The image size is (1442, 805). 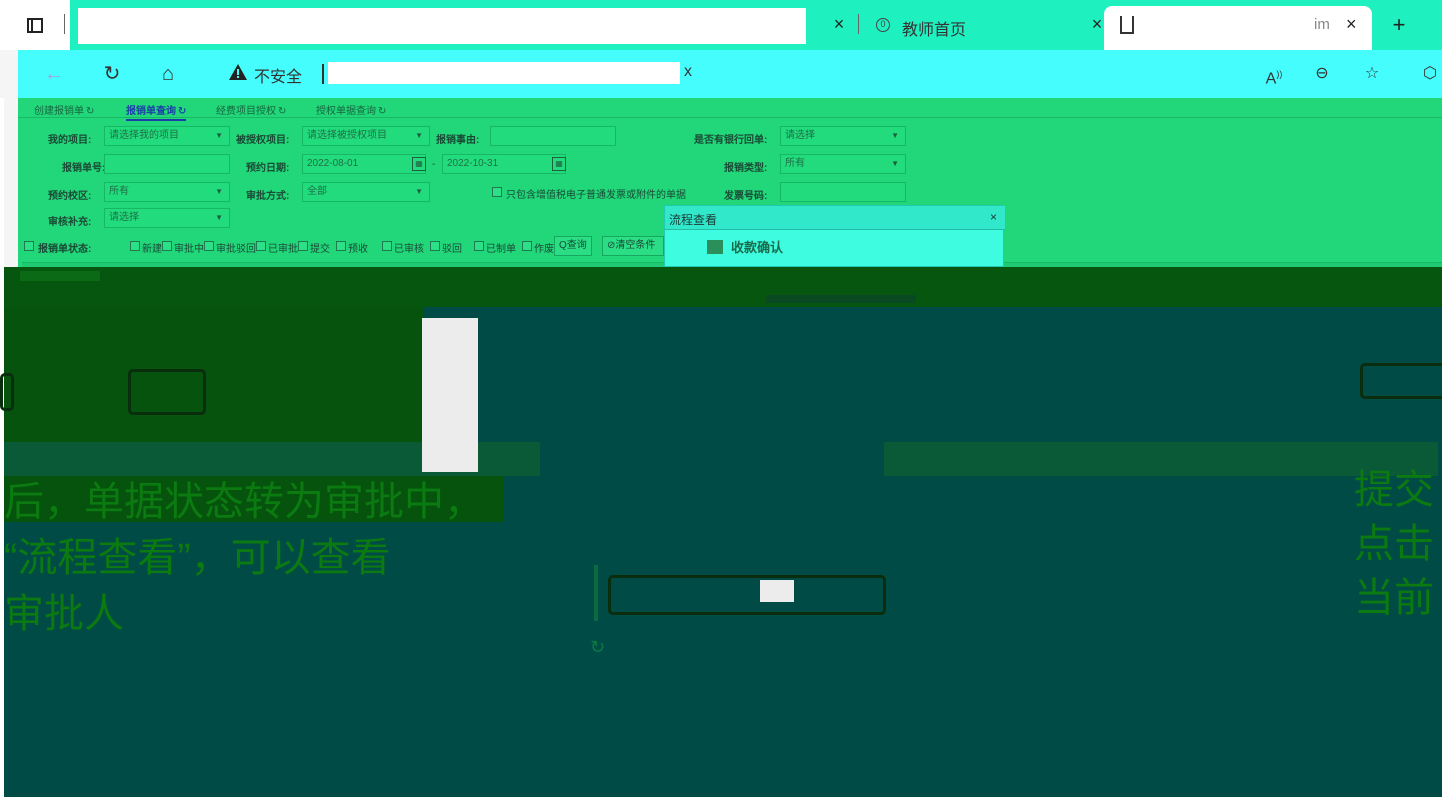 What do you see at coordinates (843, 164) in the screenshot?
I see `bill-type-select: 所有 ▼` at bounding box center [843, 164].